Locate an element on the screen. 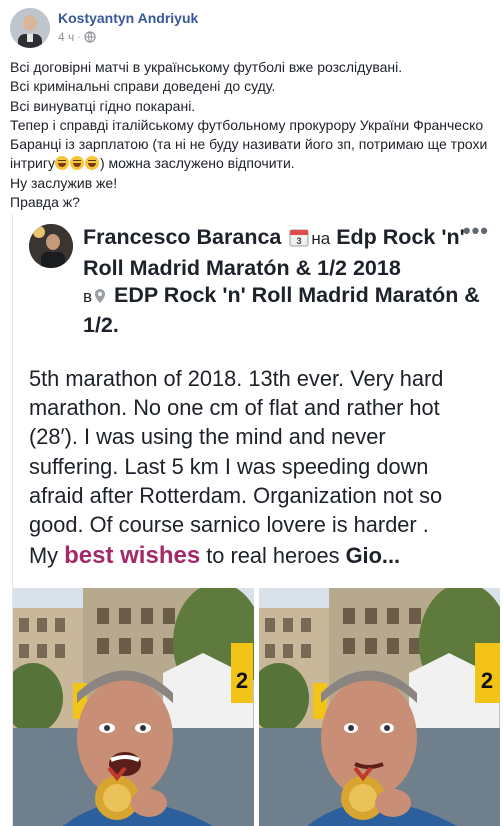  post-line: Всі винуватці гідно покарані. is located at coordinates (103, 105).